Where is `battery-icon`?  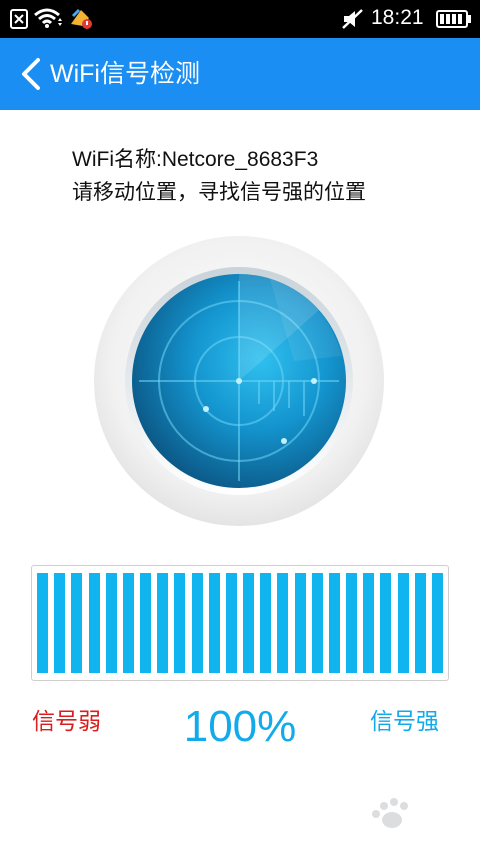 battery-icon is located at coordinates (453, 19).